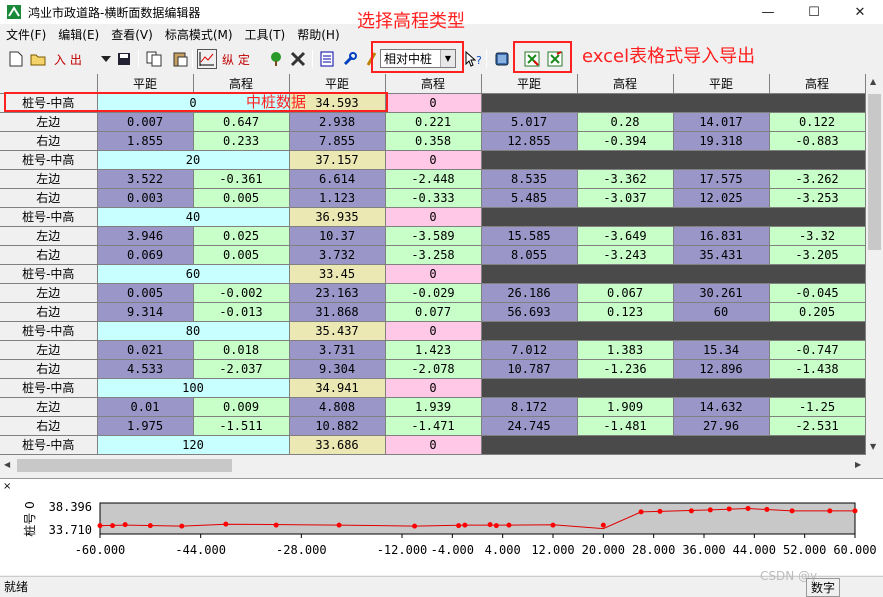 The height and width of the screenshot is (597, 883). What do you see at coordinates (433, 426) in the screenshot?
I see `data-cell: -1.471` at bounding box center [433, 426].